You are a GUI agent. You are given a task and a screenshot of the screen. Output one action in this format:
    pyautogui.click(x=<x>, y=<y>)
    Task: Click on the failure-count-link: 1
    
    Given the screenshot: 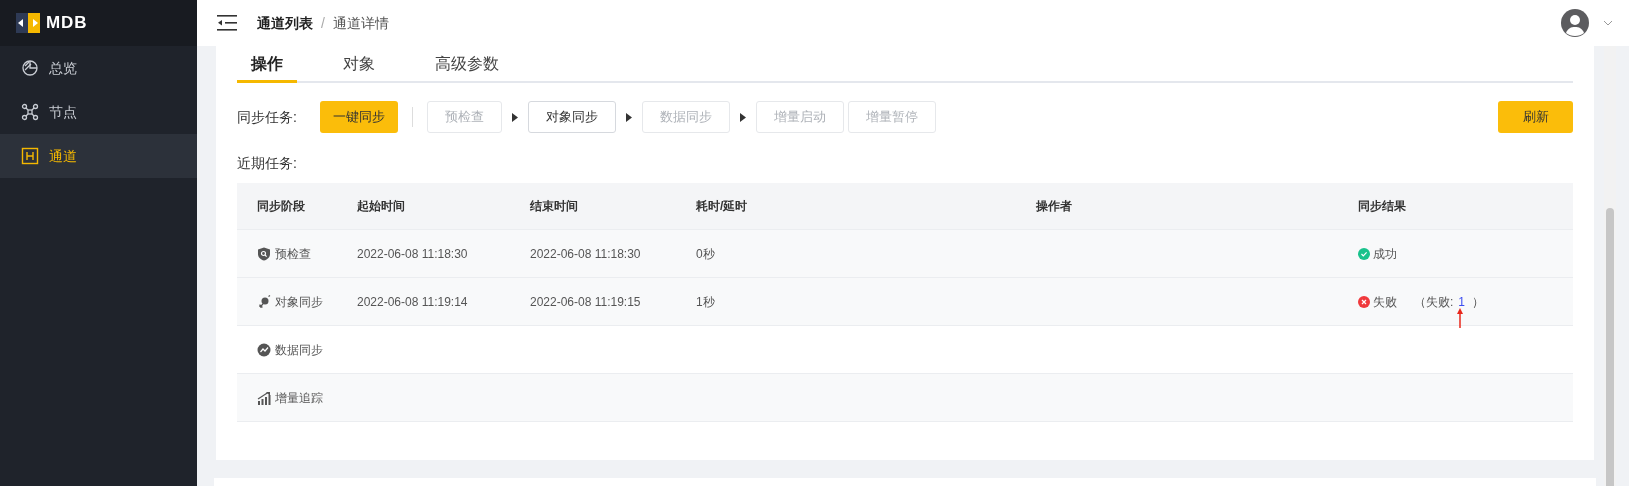 What is the action you would take?
    pyautogui.click(x=1462, y=301)
    